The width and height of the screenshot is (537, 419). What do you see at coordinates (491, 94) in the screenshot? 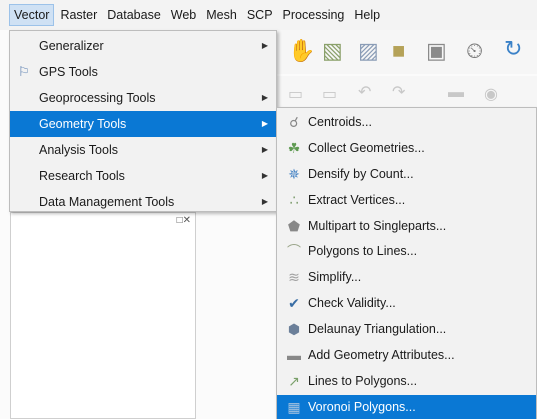
I see `digitize-icon: ◉` at bounding box center [491, 94].